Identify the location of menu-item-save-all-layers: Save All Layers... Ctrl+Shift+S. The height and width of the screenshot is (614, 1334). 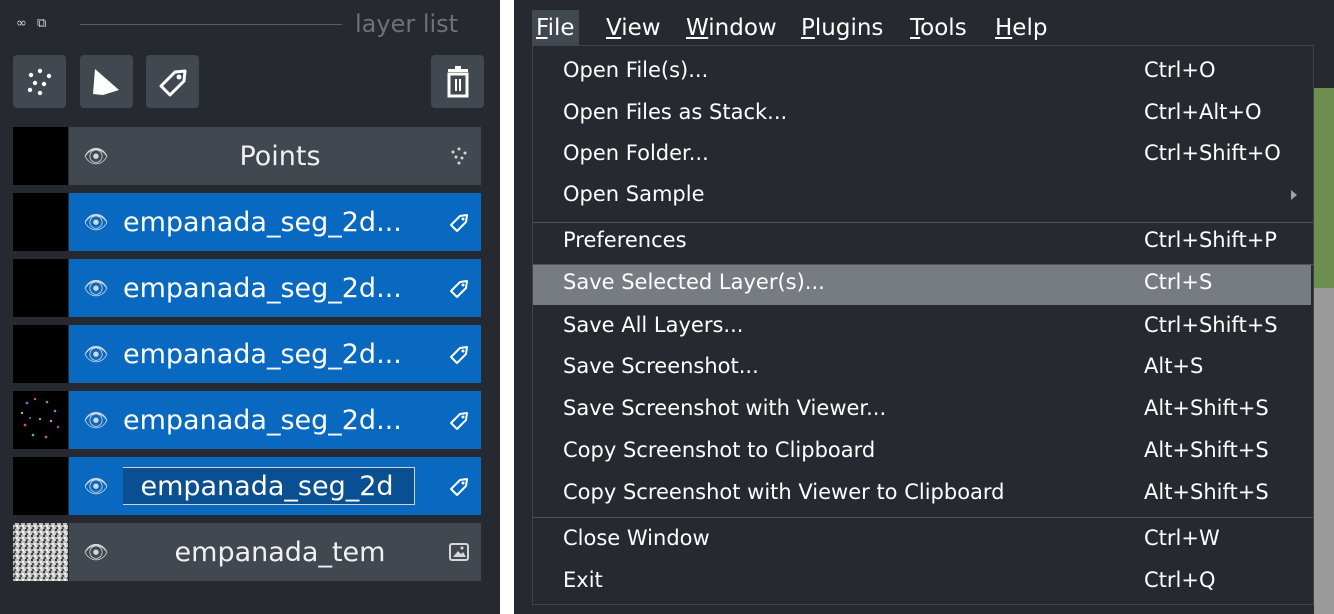
(923, 328).